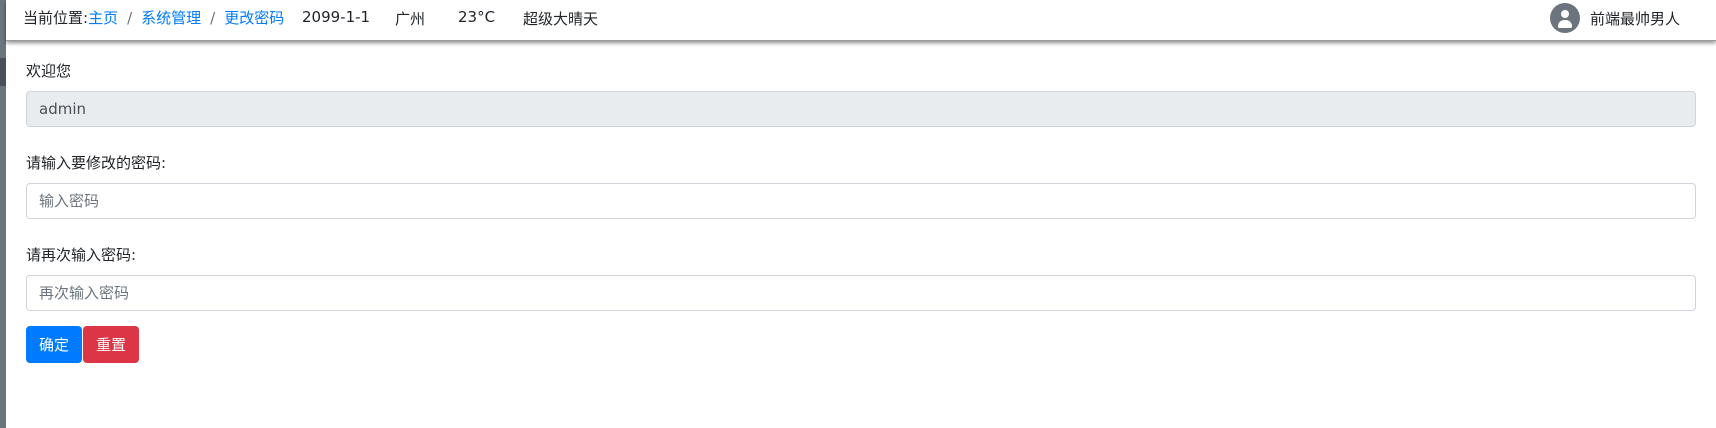  What do you see at coordinates (1564, 14) in the screenshot?
I see `avatar-head-shape` at bounding box center [1564, 14].